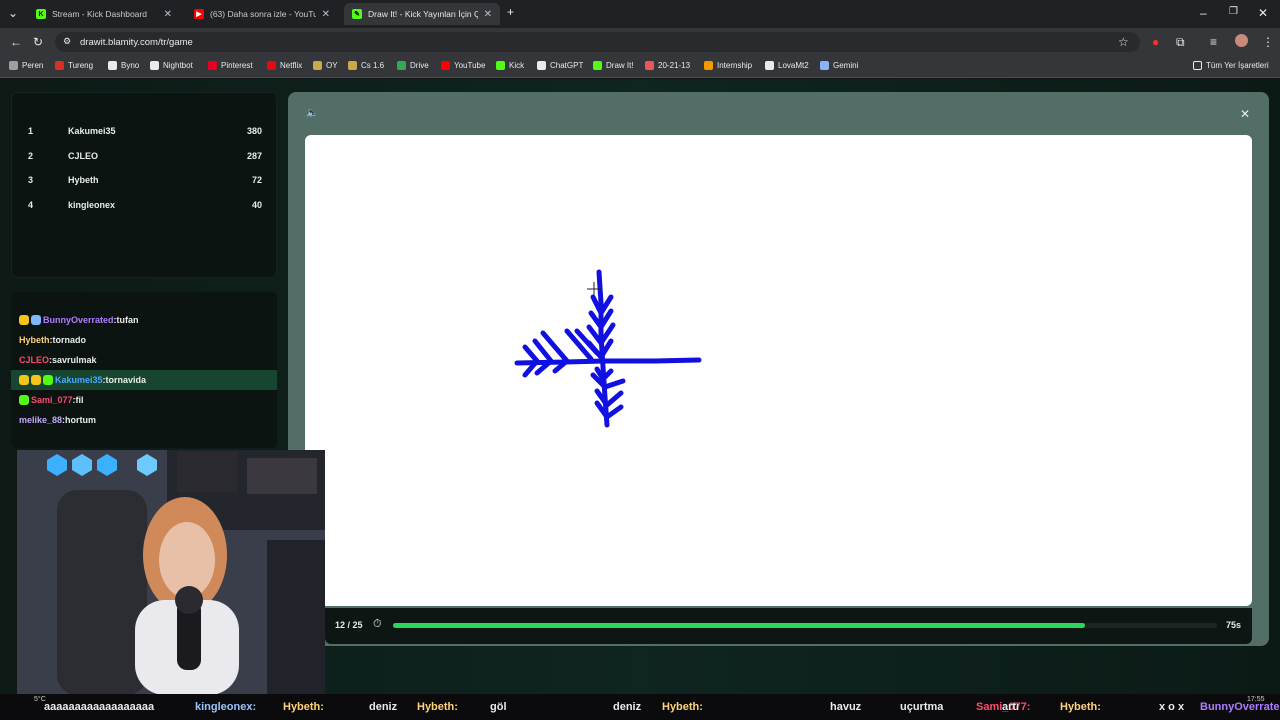 This screenshot has width=1280, height=720. Describe the element at coordinates (40, 420) in the screenshot. I see `chat-username: melike_88` at that location.